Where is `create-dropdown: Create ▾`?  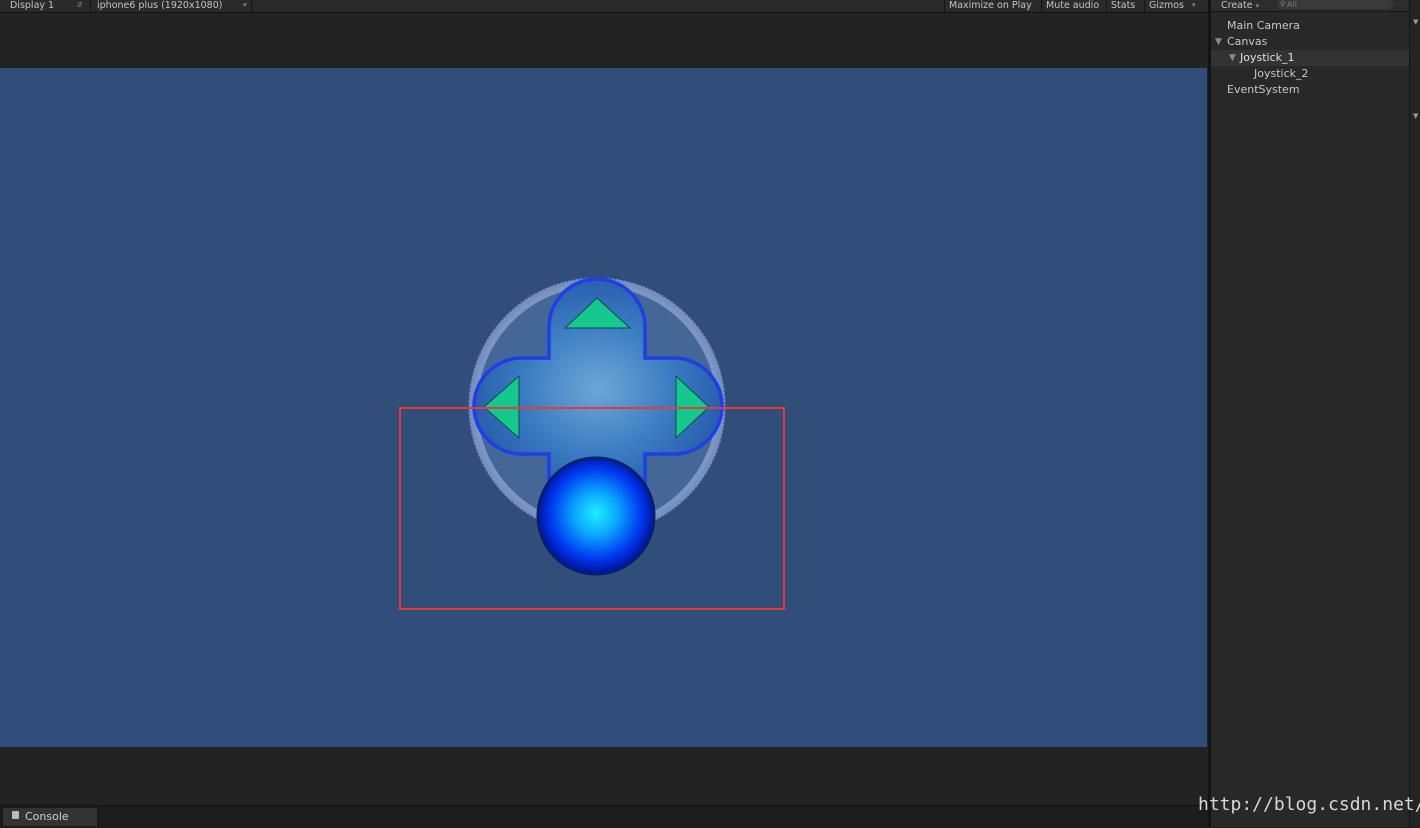 create-dropdown: Create ▾ is located at coordinates (1240, 6).